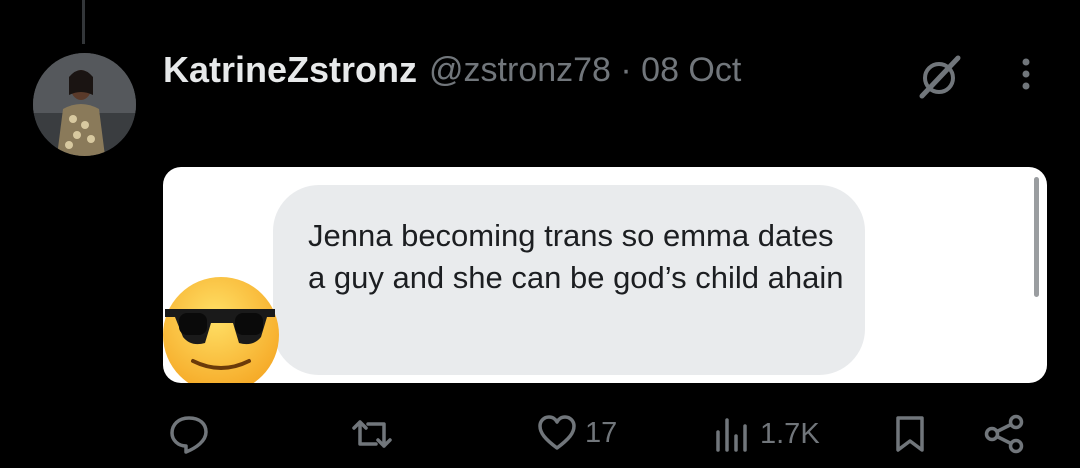 This screenshot has height=468, width=1080. I want to click on like-icon, so click(557, 432).